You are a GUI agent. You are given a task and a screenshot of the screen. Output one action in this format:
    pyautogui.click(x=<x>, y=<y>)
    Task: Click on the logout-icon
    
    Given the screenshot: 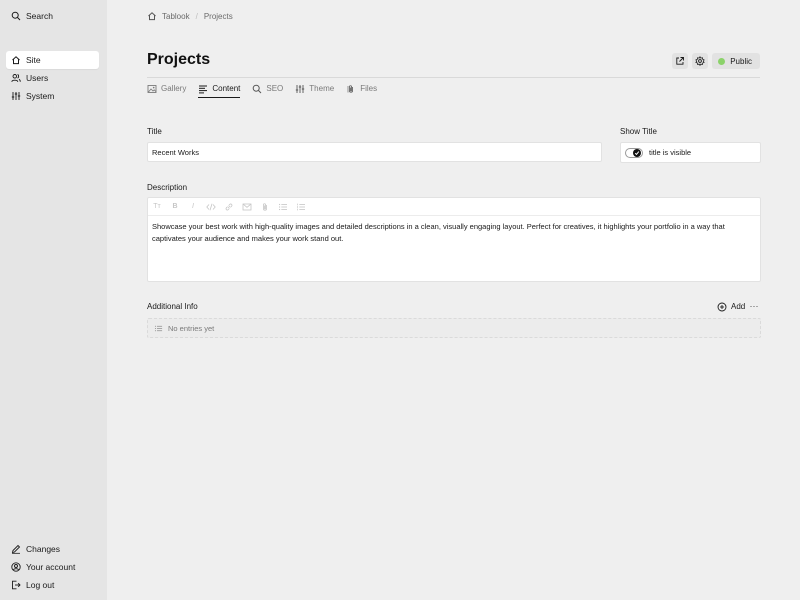 What is the action you would take?
    pyautogui.click(x=16, y=585)
    